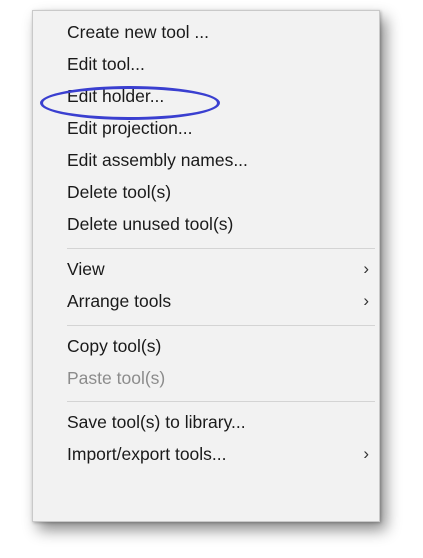 The width and height of the screenshot is (423, 558). What do you see at coordinates (86, 269) in the screenshot?
I see `menu-item-label: View` at bounding box center [86, 269].